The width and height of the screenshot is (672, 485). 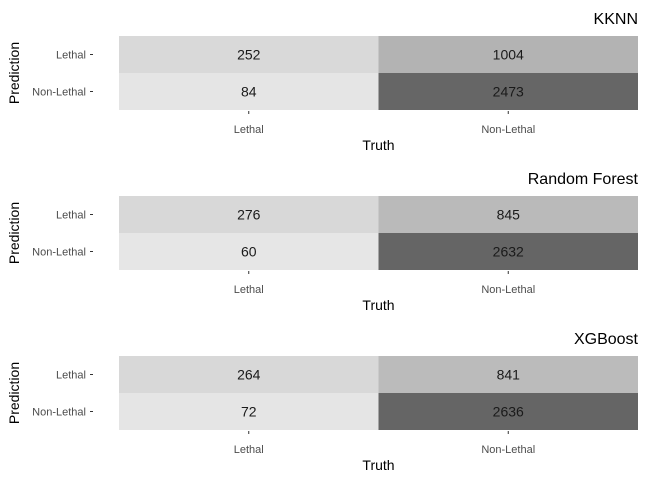 I want to click on cell-value: 72, so click(x=249, y=412).